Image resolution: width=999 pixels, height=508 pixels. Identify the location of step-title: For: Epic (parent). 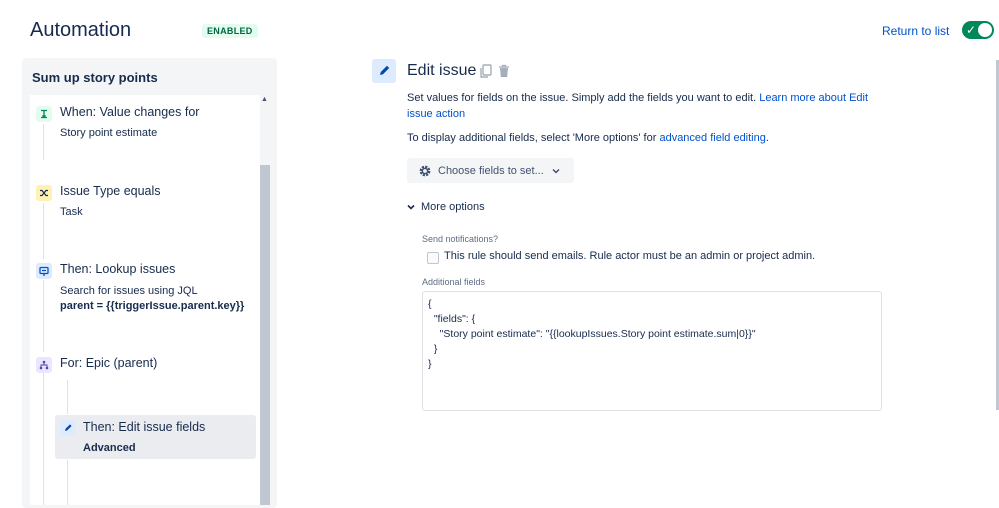
(109, 363).